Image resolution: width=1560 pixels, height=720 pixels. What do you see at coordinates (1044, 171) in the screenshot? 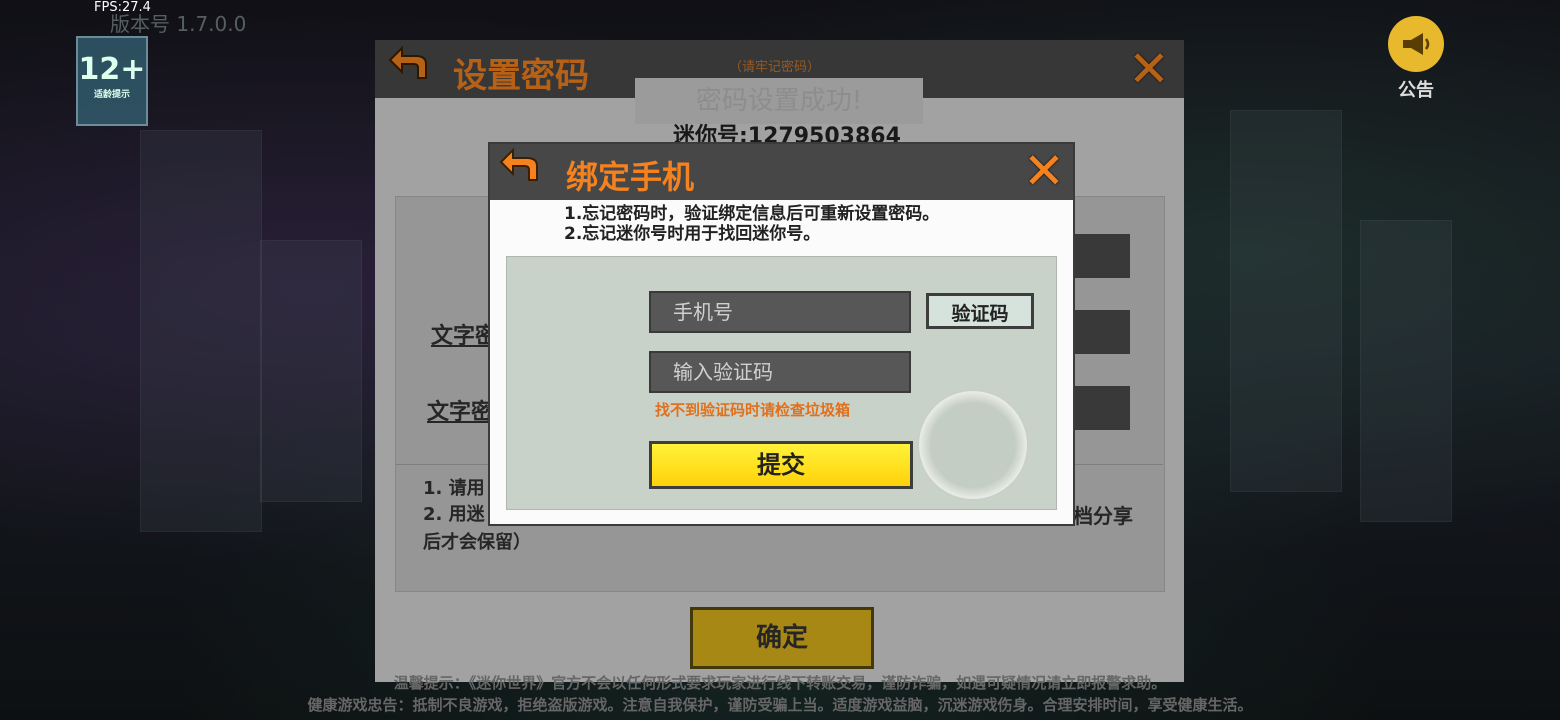
I see `close-x-icon: ✕` at bounding box center [1044, 171].